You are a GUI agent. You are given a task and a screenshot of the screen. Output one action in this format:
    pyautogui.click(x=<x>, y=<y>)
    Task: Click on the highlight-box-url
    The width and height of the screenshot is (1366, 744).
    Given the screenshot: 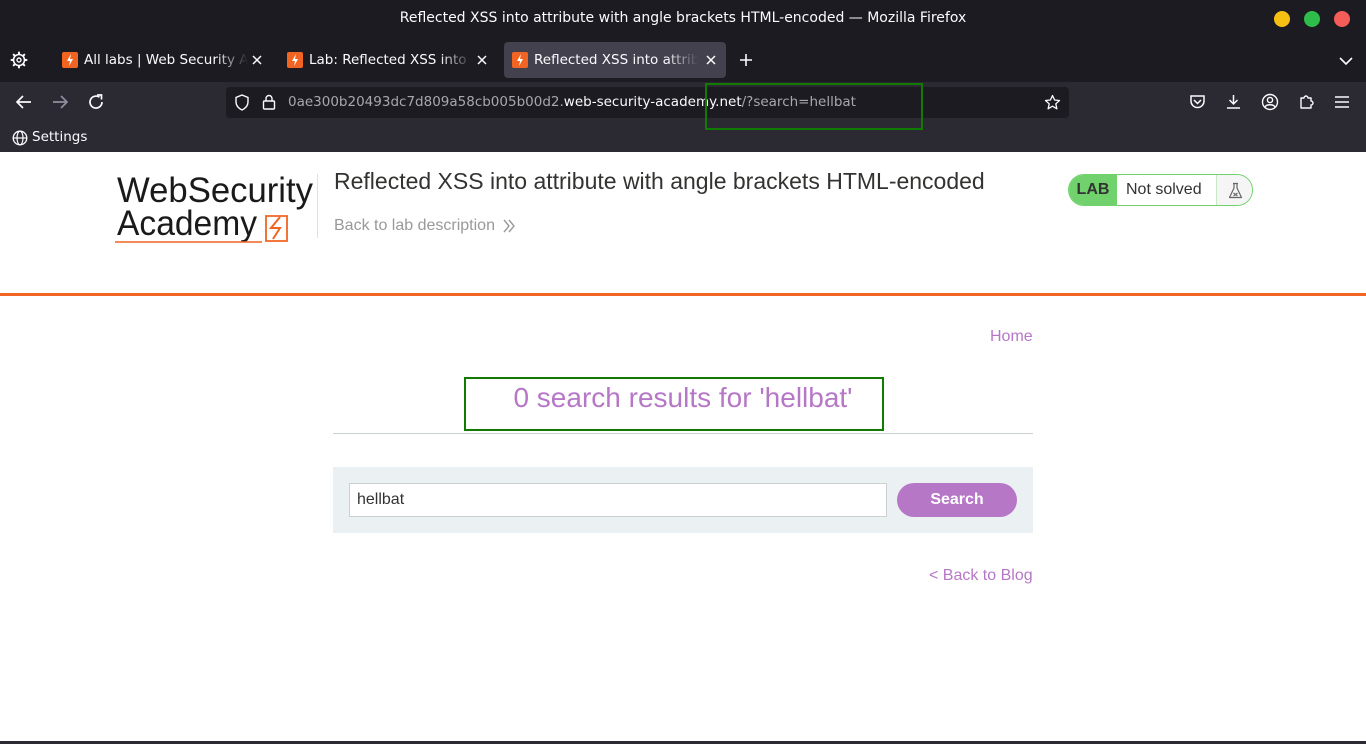 What is the action you would take?
    pyautogui.click(x=814, y=106)
    